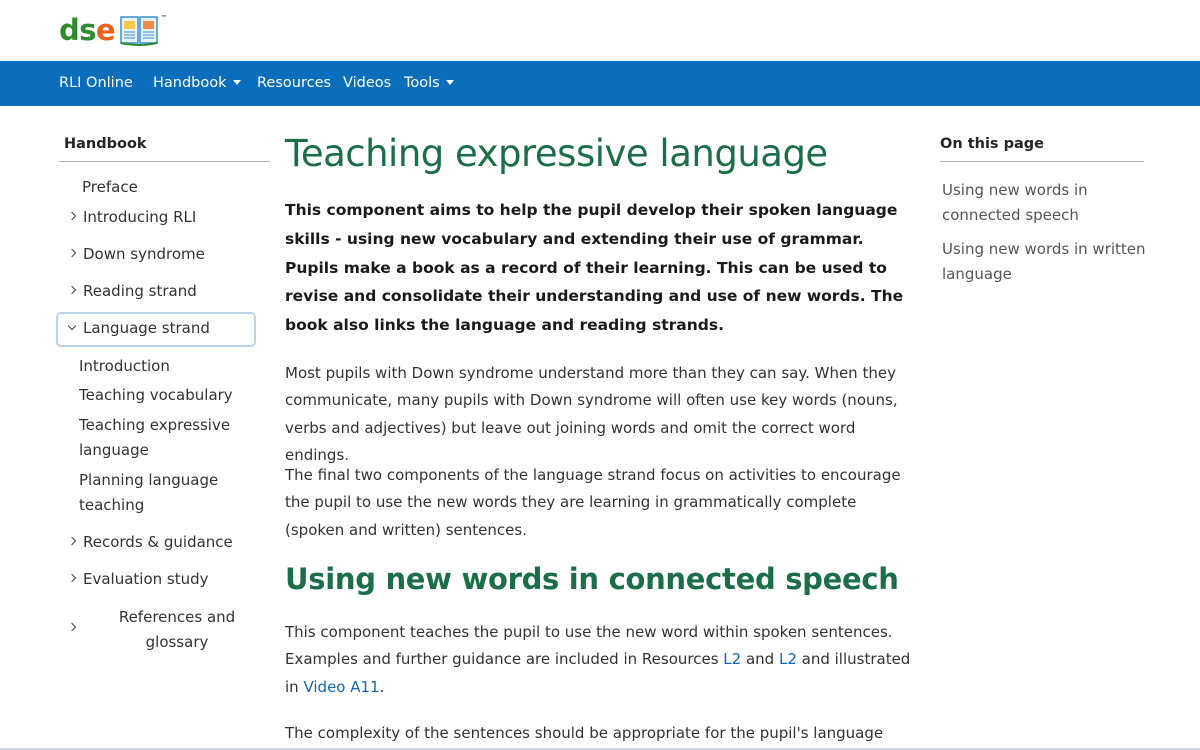  What do you see at coordinates (72, 325) in the screenshot?
I see `chevron-down-icon` at bounding box center [72, 325].